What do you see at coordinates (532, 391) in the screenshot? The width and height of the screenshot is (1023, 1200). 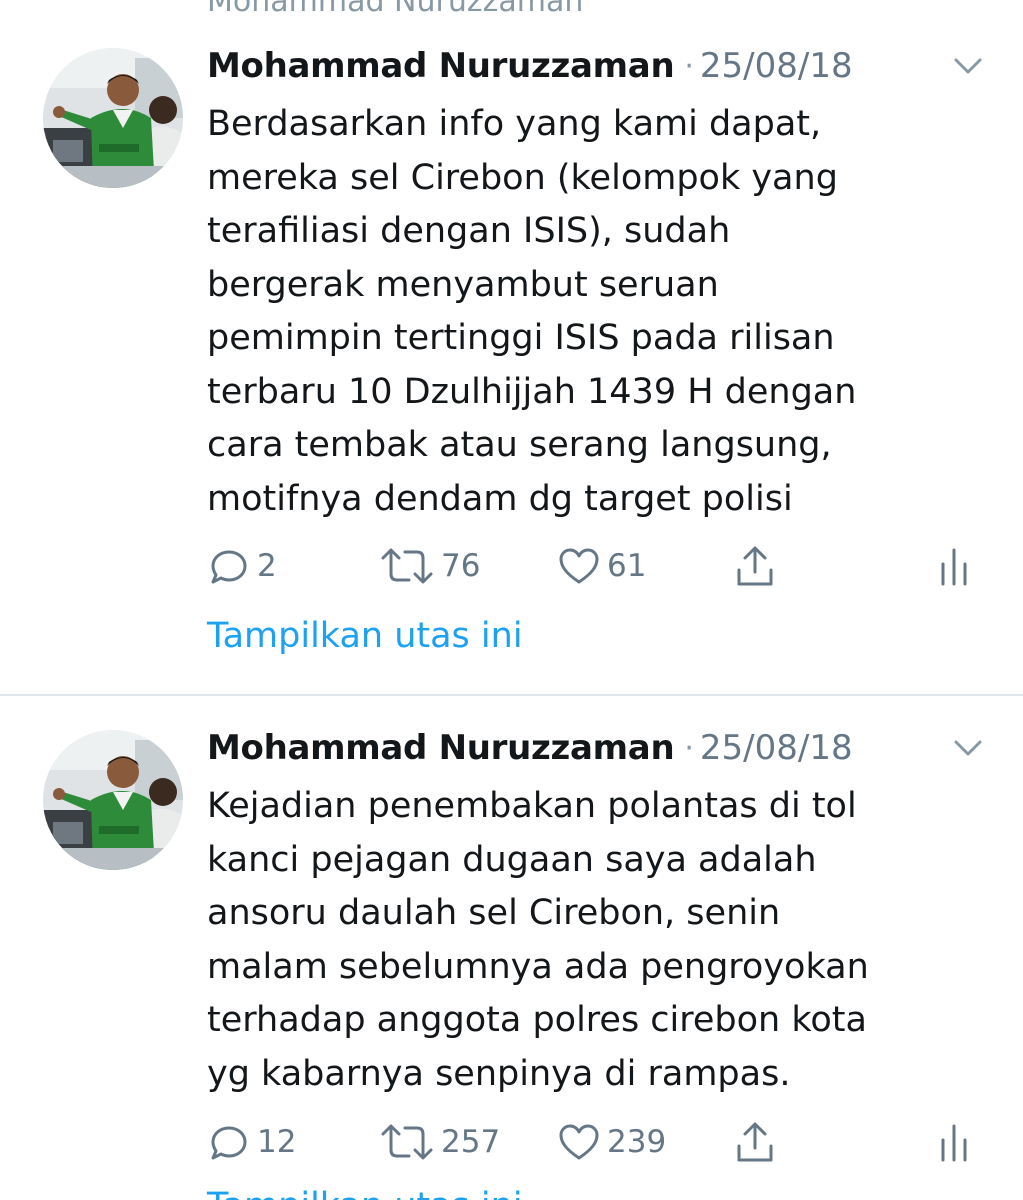 I see `tweet-text-line: terbaru 10 Dzulhijjah 1439 H dengan` at bounding box center [532, 391].